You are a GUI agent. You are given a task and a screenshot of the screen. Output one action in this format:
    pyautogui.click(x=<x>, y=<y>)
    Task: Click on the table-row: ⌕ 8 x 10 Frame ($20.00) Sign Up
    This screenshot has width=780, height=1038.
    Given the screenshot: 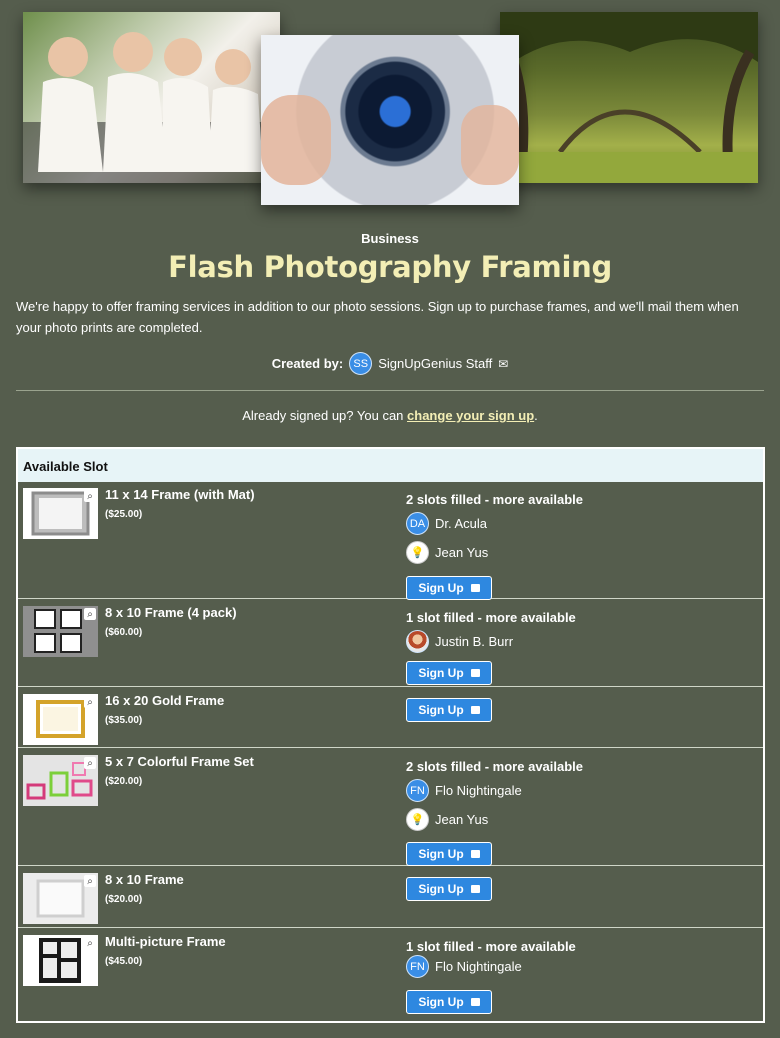 What is the action you would take?
    pyautogui.click(x=390, y=897)
    